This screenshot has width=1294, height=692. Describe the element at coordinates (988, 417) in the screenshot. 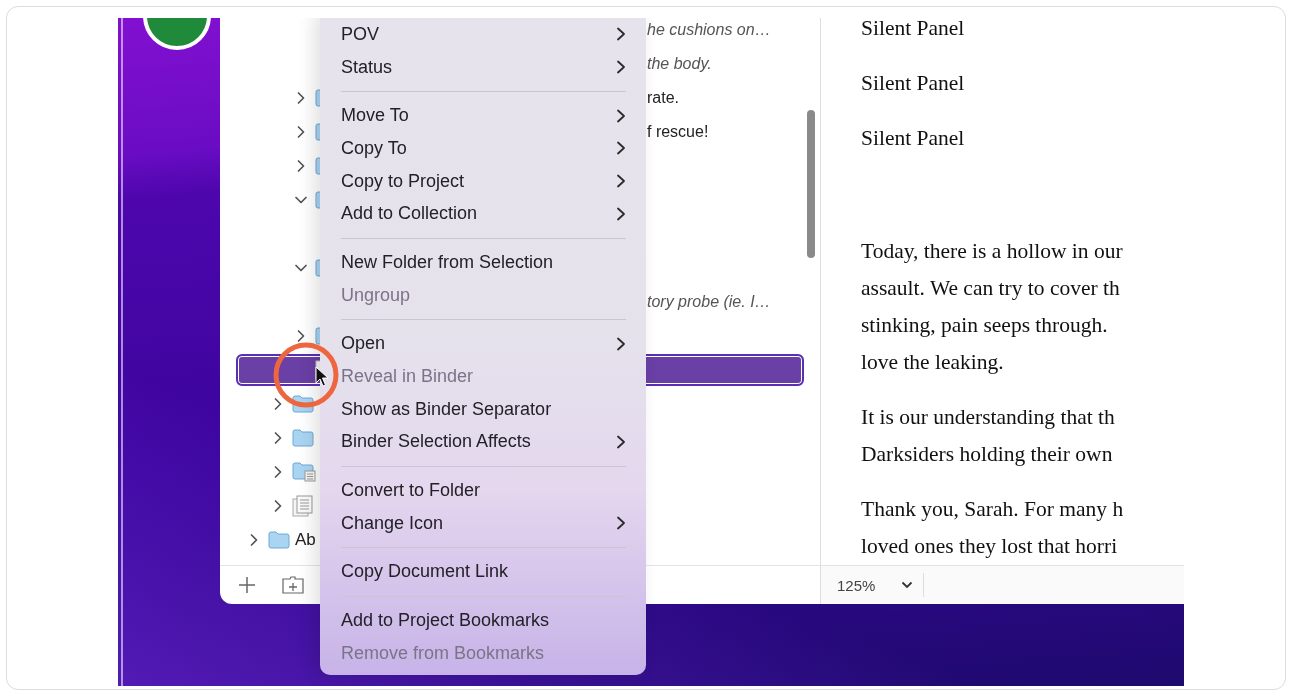

I see `text-line: It is our understanding that th` at that location.